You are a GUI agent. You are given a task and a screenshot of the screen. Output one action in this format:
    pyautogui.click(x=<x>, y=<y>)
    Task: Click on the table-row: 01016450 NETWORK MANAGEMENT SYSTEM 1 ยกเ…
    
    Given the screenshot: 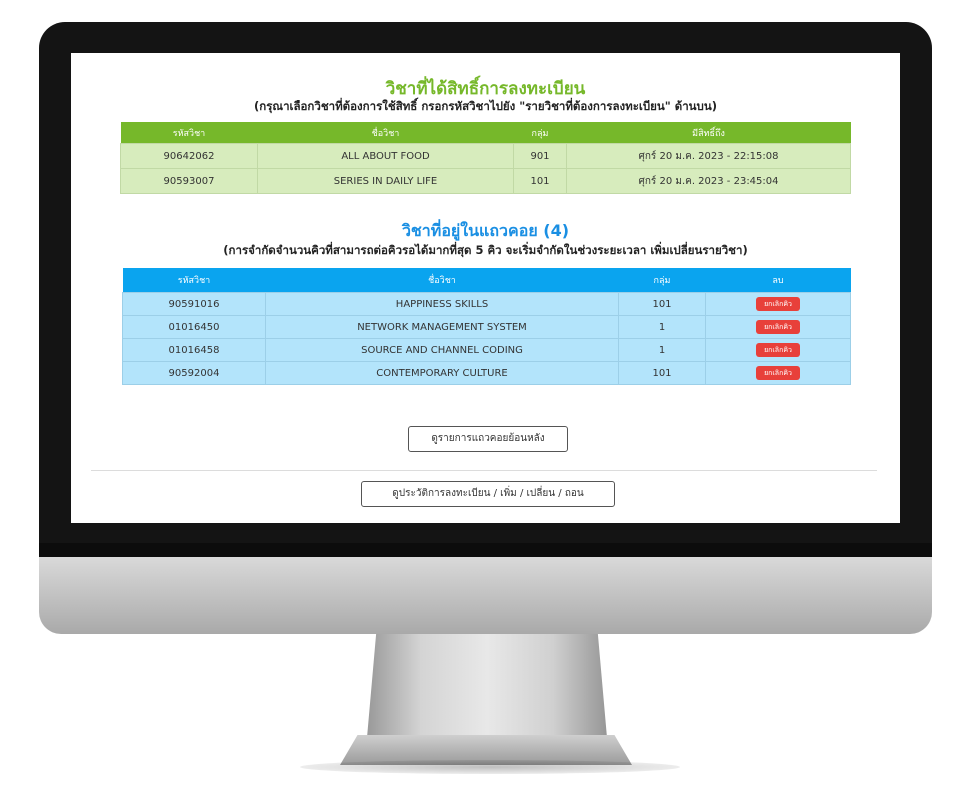 What is the action you would take?
    pyautogui.click(x=486, y=327)
    